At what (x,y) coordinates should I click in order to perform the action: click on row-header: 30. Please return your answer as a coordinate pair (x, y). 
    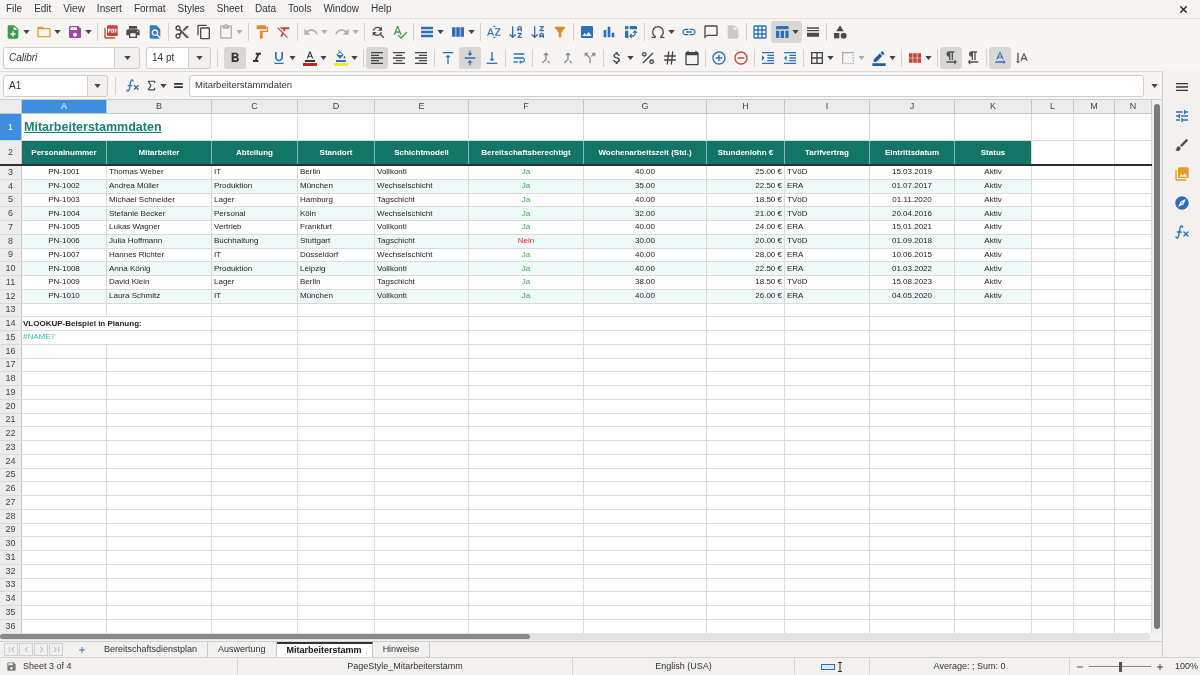
    Looking at the image, I should click on (10, 543).